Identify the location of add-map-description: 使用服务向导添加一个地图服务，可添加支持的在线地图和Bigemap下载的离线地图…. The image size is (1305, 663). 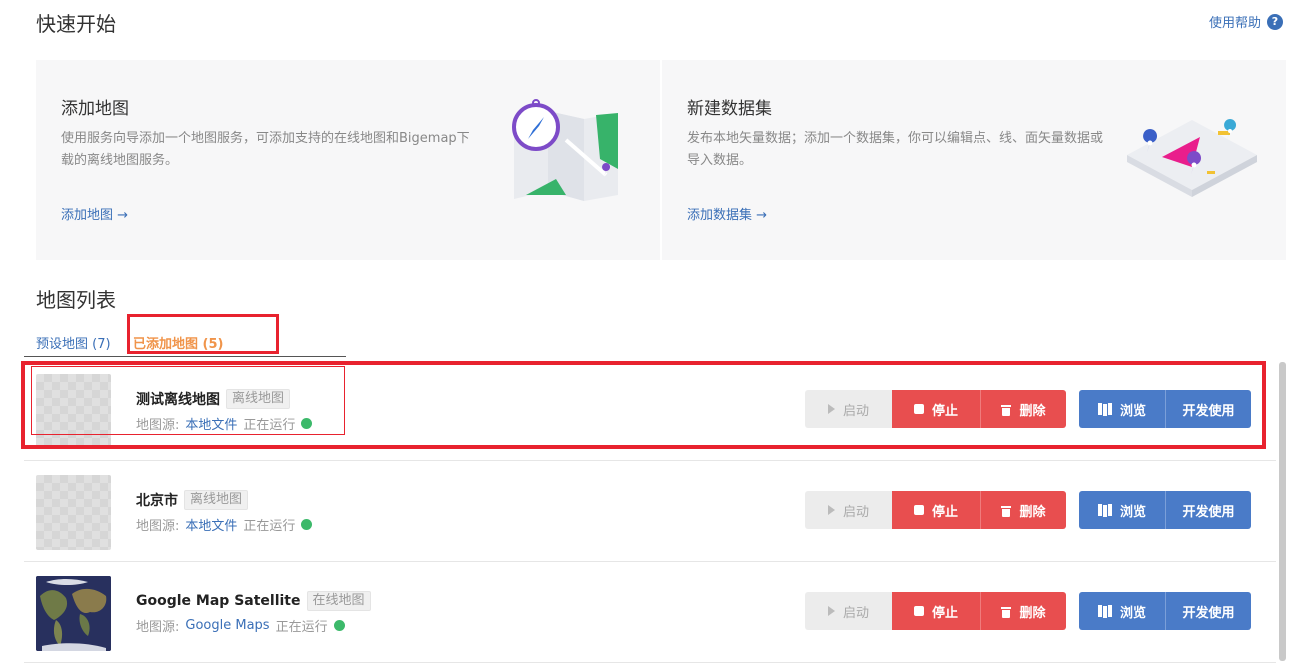
(265, 149).